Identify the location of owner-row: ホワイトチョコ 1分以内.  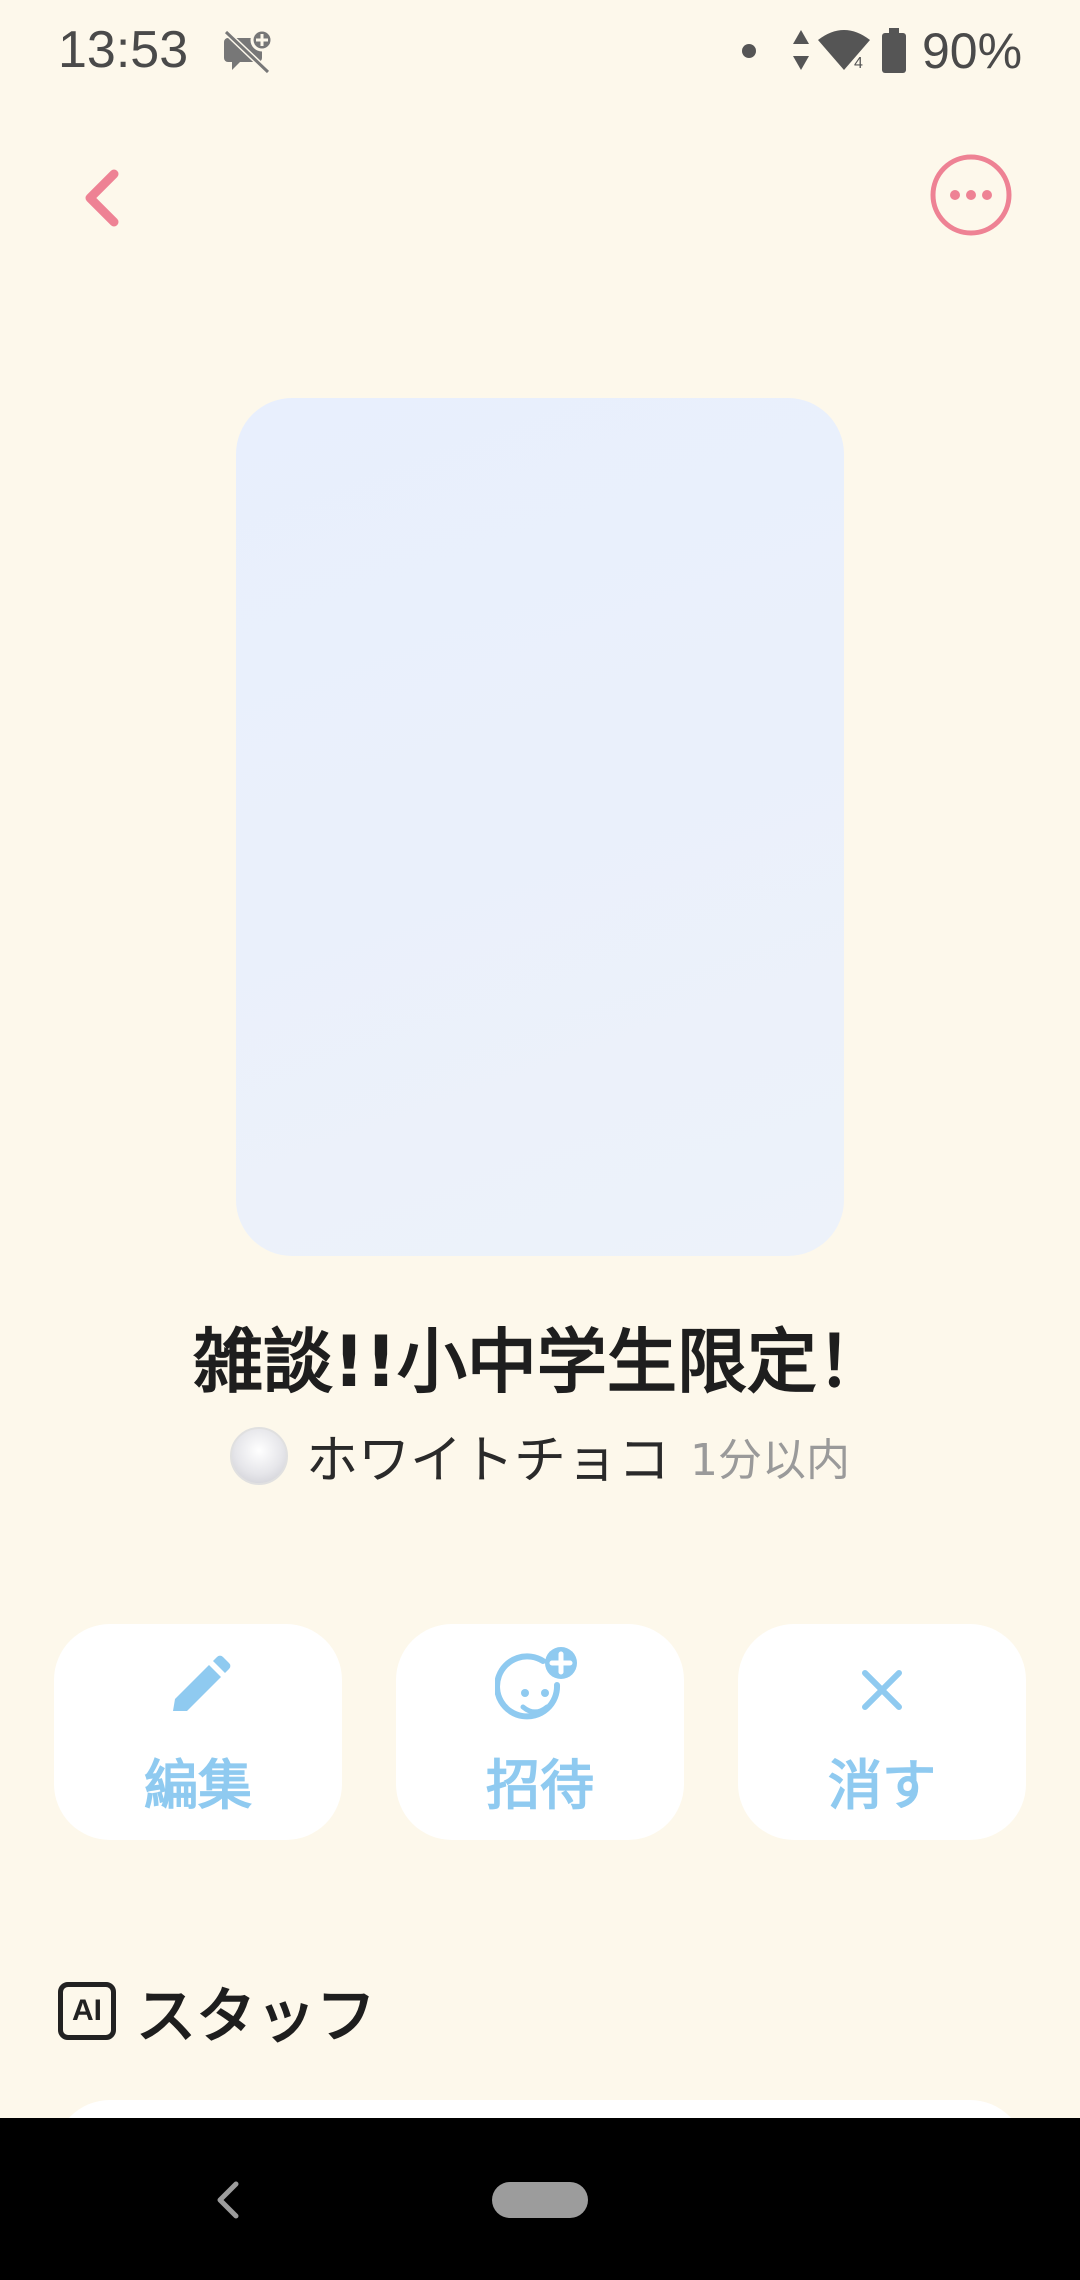
(540, 1455).